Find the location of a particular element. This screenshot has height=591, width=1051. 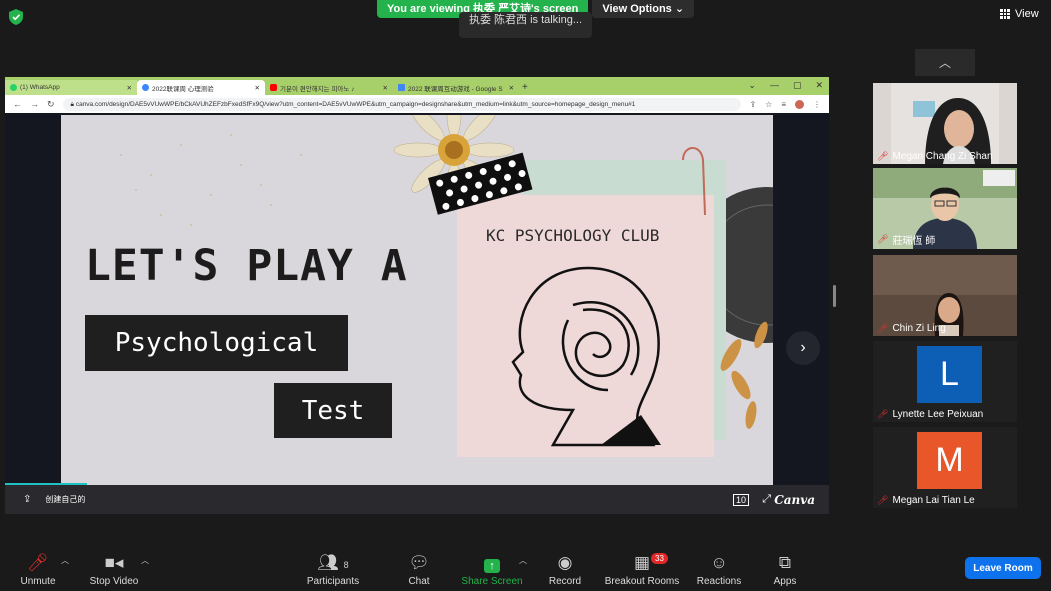

video-options-caret-icon: ︿ is located at coordinates (145, 560).